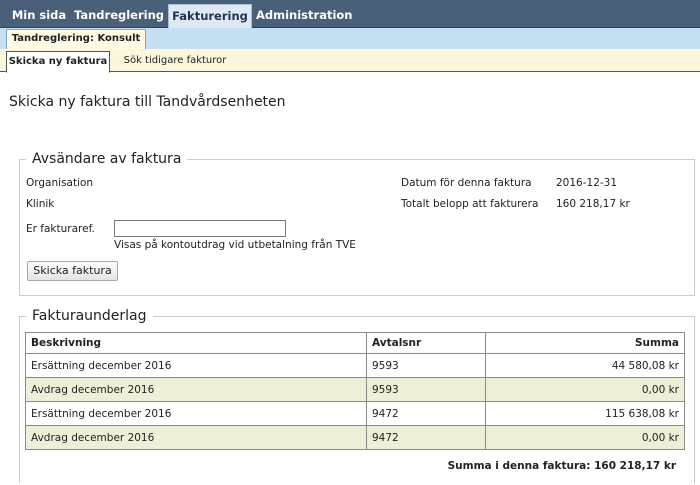 The image size is (700, 485). What do you see at coordinates (470, 204) in the screenshot?
I see `total-amount-label: Totalt belopp att fakturera` at bounding box center [470, 204].